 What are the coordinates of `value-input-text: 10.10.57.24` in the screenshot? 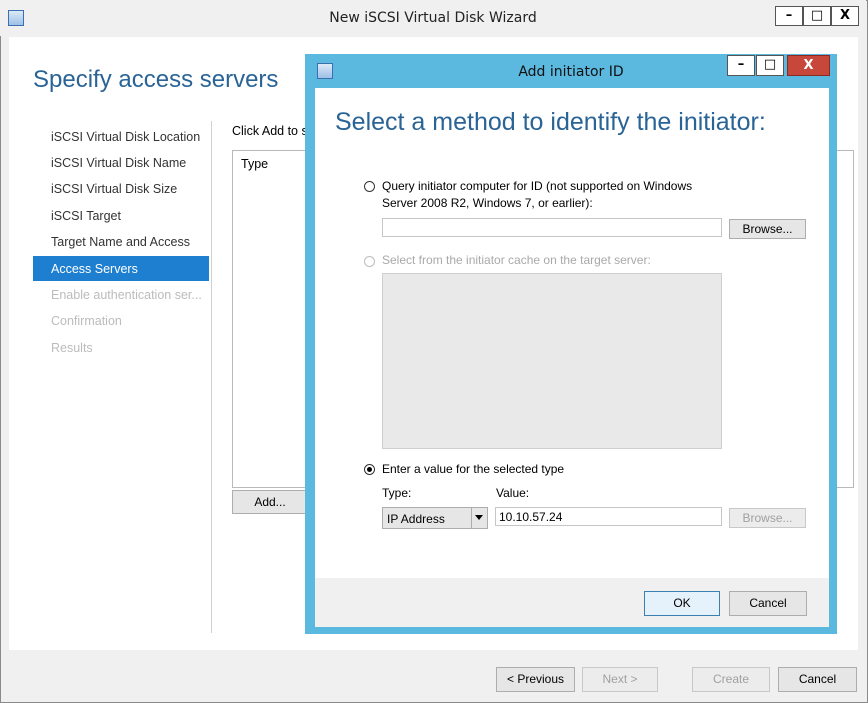 It's located at (531, 517).